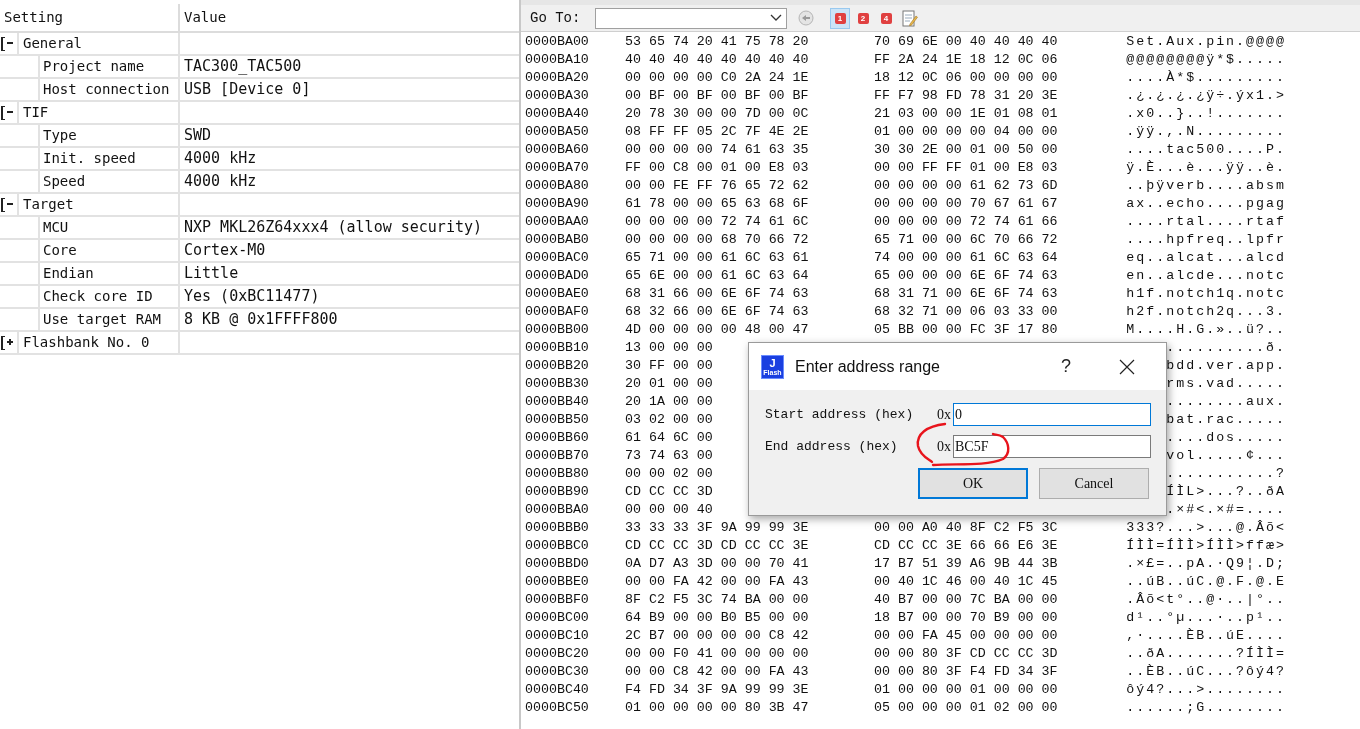 This screenshot has height=729, width=1360. What do you see at coordinates (1206, 600) in the screenshot?
I see `ascii-text: .Âõ<t°..@·..|°..` at bounding box center [1206, 600].